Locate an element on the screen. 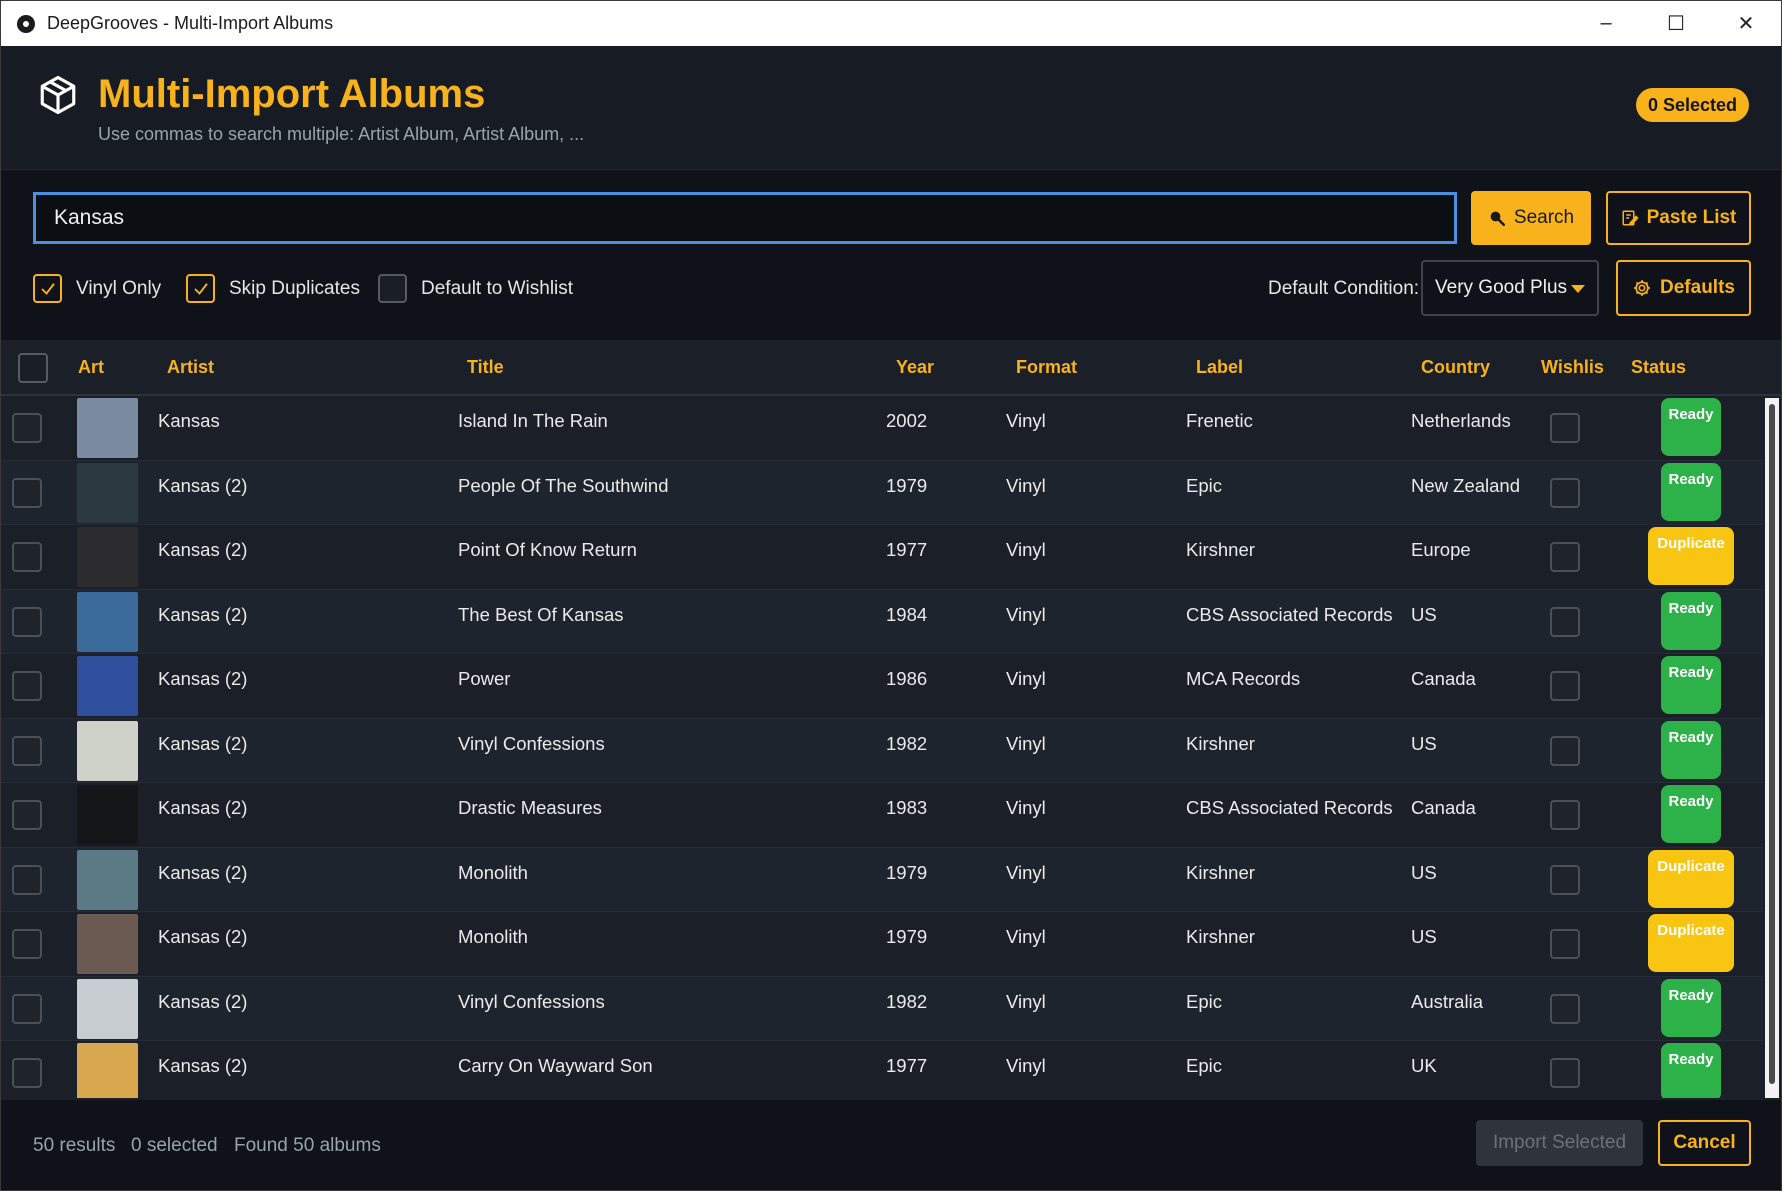 The height and width of the screenshot is (1191, 1782). column-header-status: Status is located at coordinates (1658, 367).